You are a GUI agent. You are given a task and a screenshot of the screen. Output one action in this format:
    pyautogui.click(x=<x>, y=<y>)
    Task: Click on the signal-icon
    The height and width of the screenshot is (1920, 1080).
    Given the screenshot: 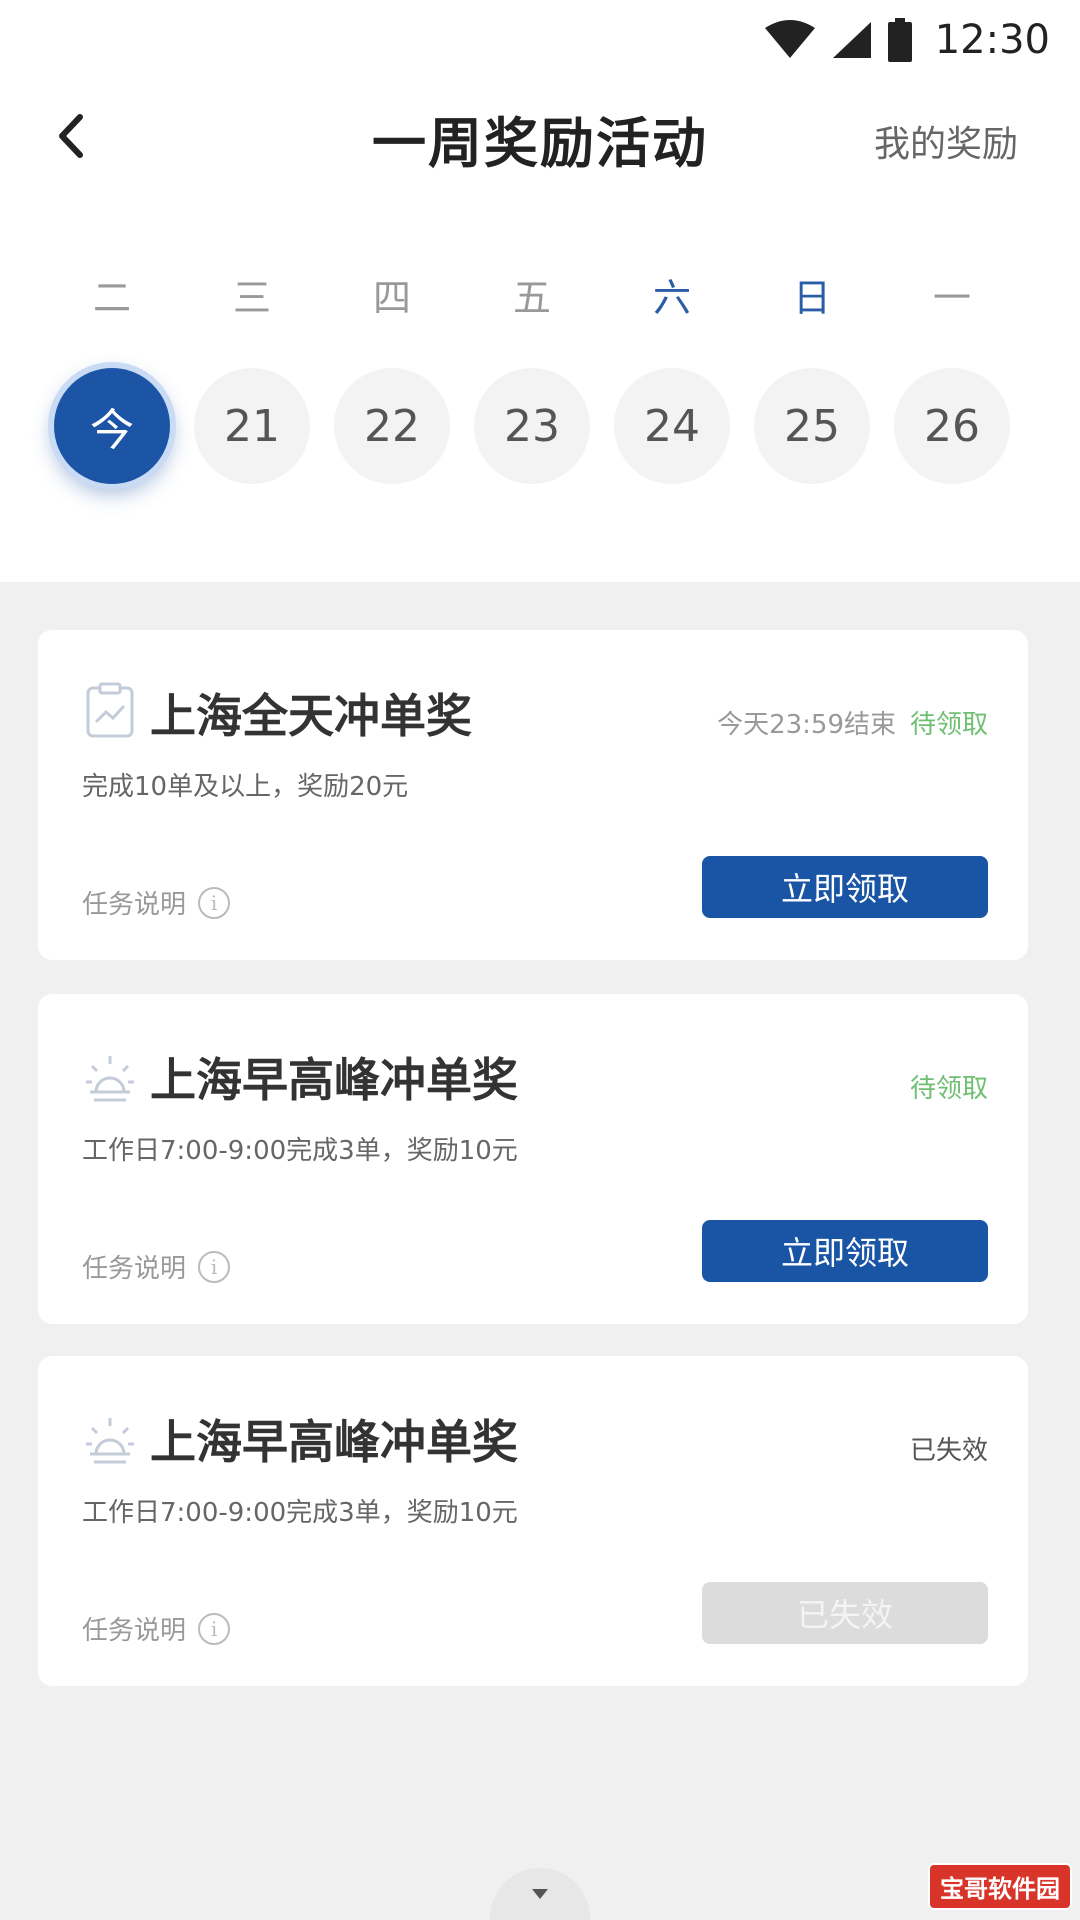 What is the action you would take?
    pyautogui.click(x=851, y=40)
    